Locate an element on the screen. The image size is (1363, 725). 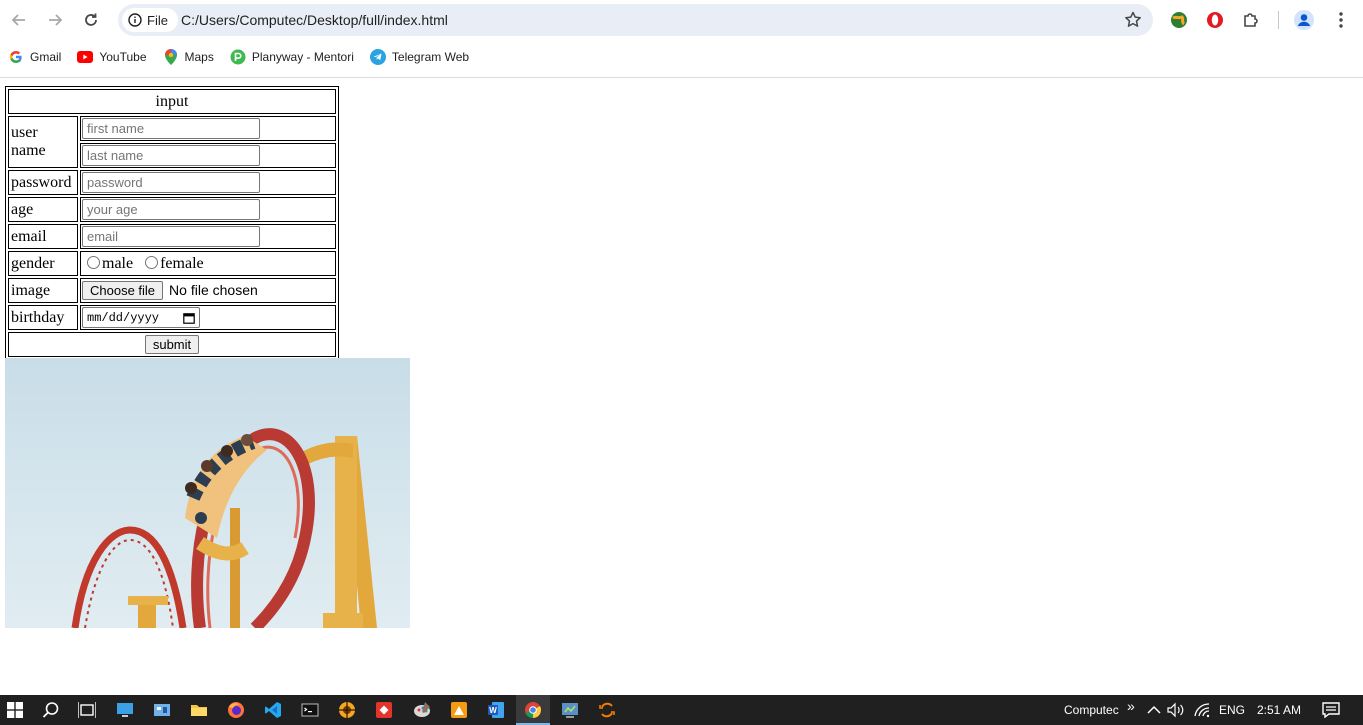
orange-app-icon is located at coordinates (459, 710).